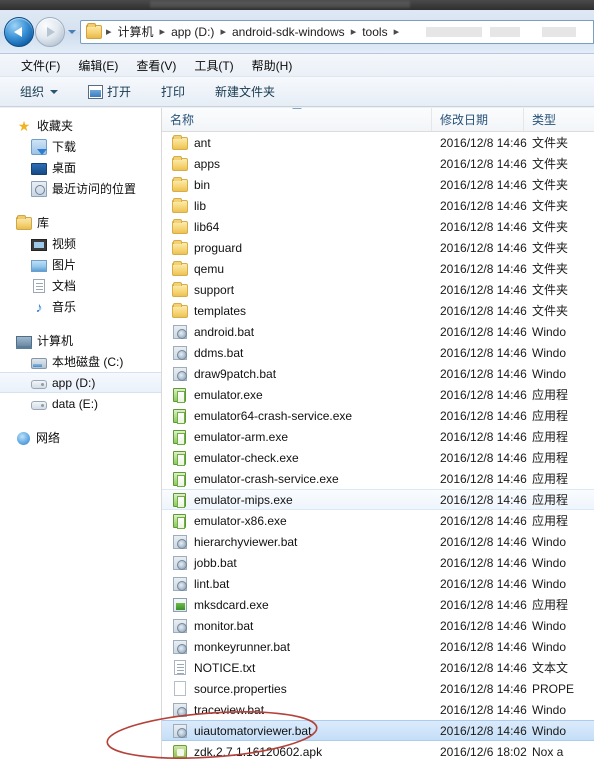  What do you see at coordinates (80, 125) in the screenshot?
I see `sidebar-item-favorites: ★ 收藏夹` at bounding box center [80, 125].